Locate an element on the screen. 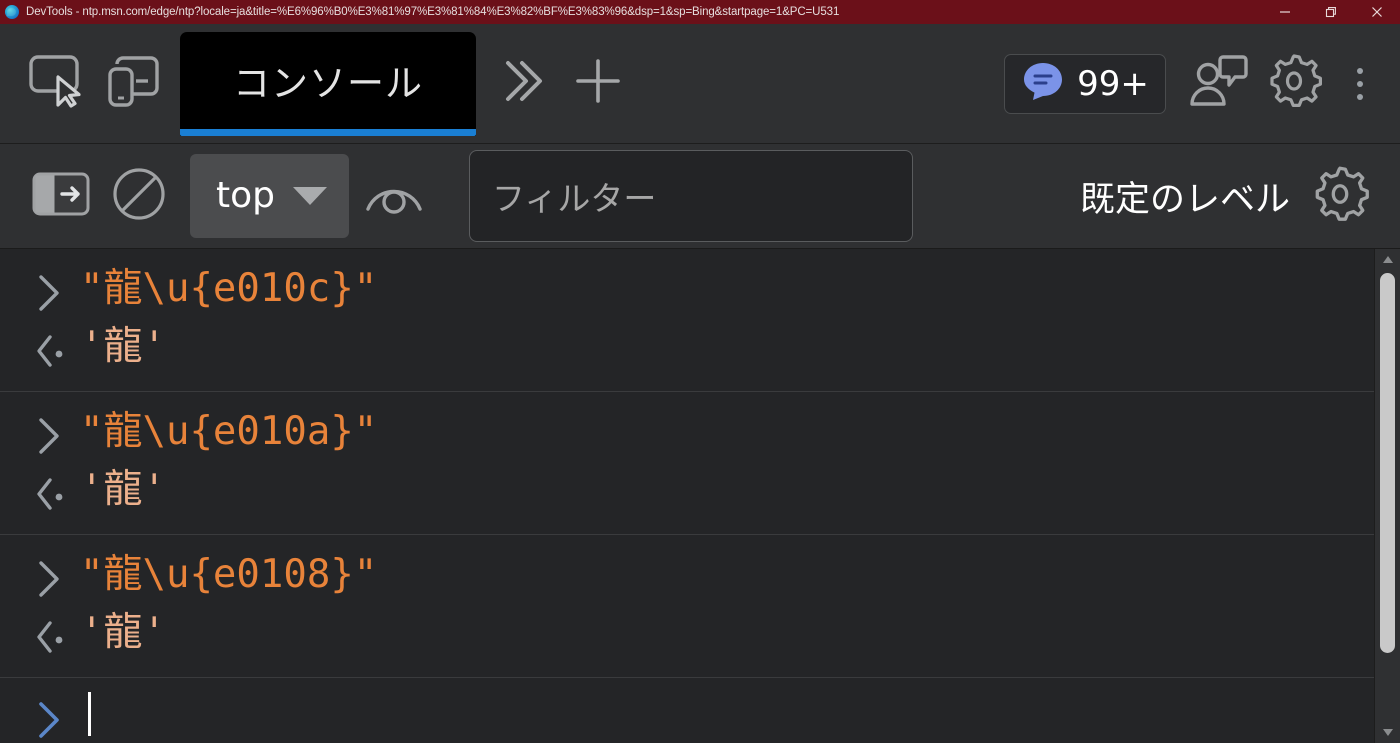 Image resolution: width=1400 pixels, height=743 pixels. console-prompt-row is located at coordinates (687, 710).